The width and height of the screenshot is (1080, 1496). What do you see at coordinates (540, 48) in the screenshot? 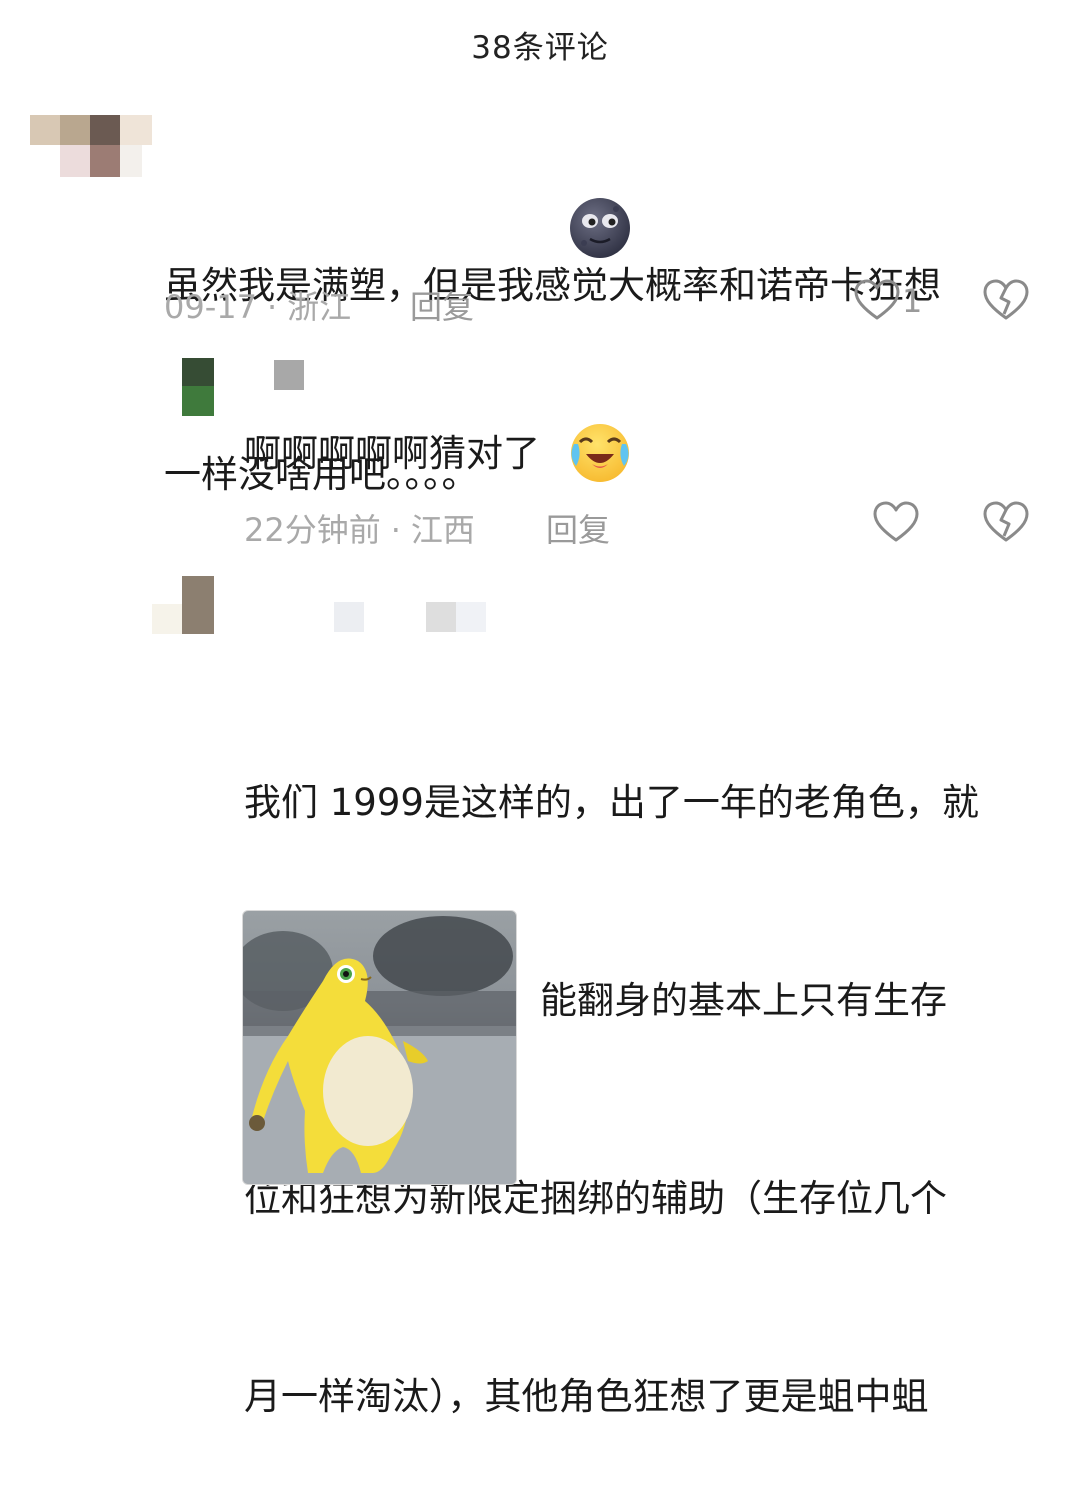
I see `comment-count-title: 38条评论` at bounding box center [540, 48].